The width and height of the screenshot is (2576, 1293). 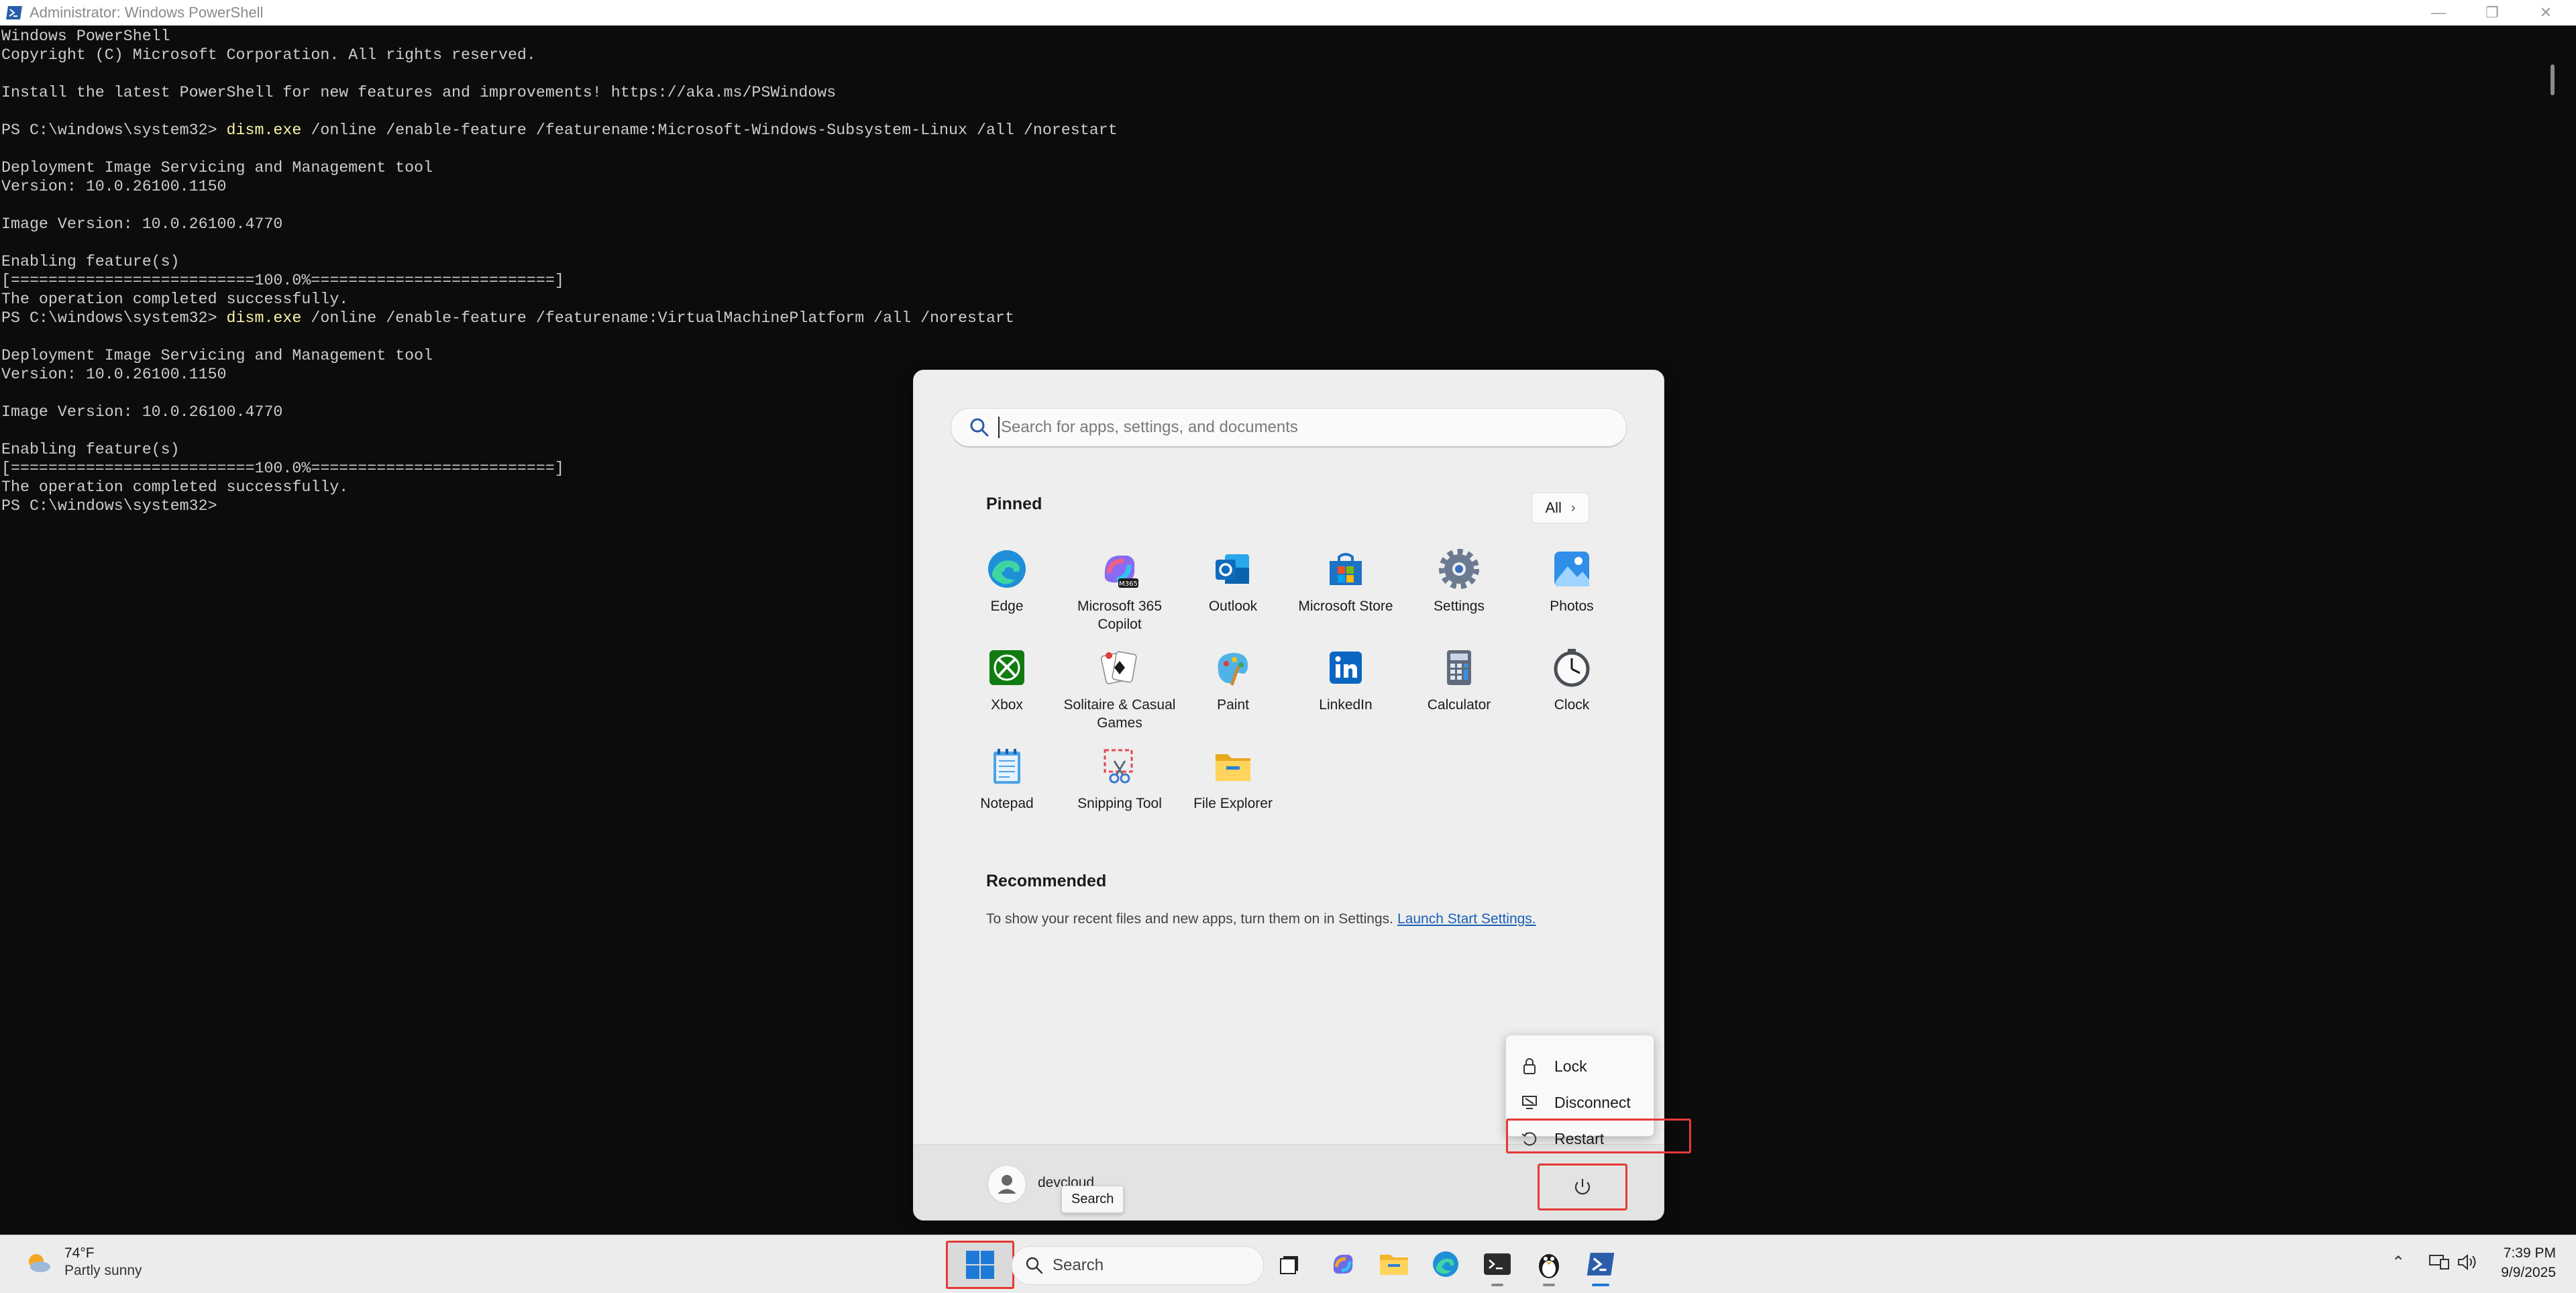 I want to click on taskbar-search: Search, so click(x=1138, y=1265).